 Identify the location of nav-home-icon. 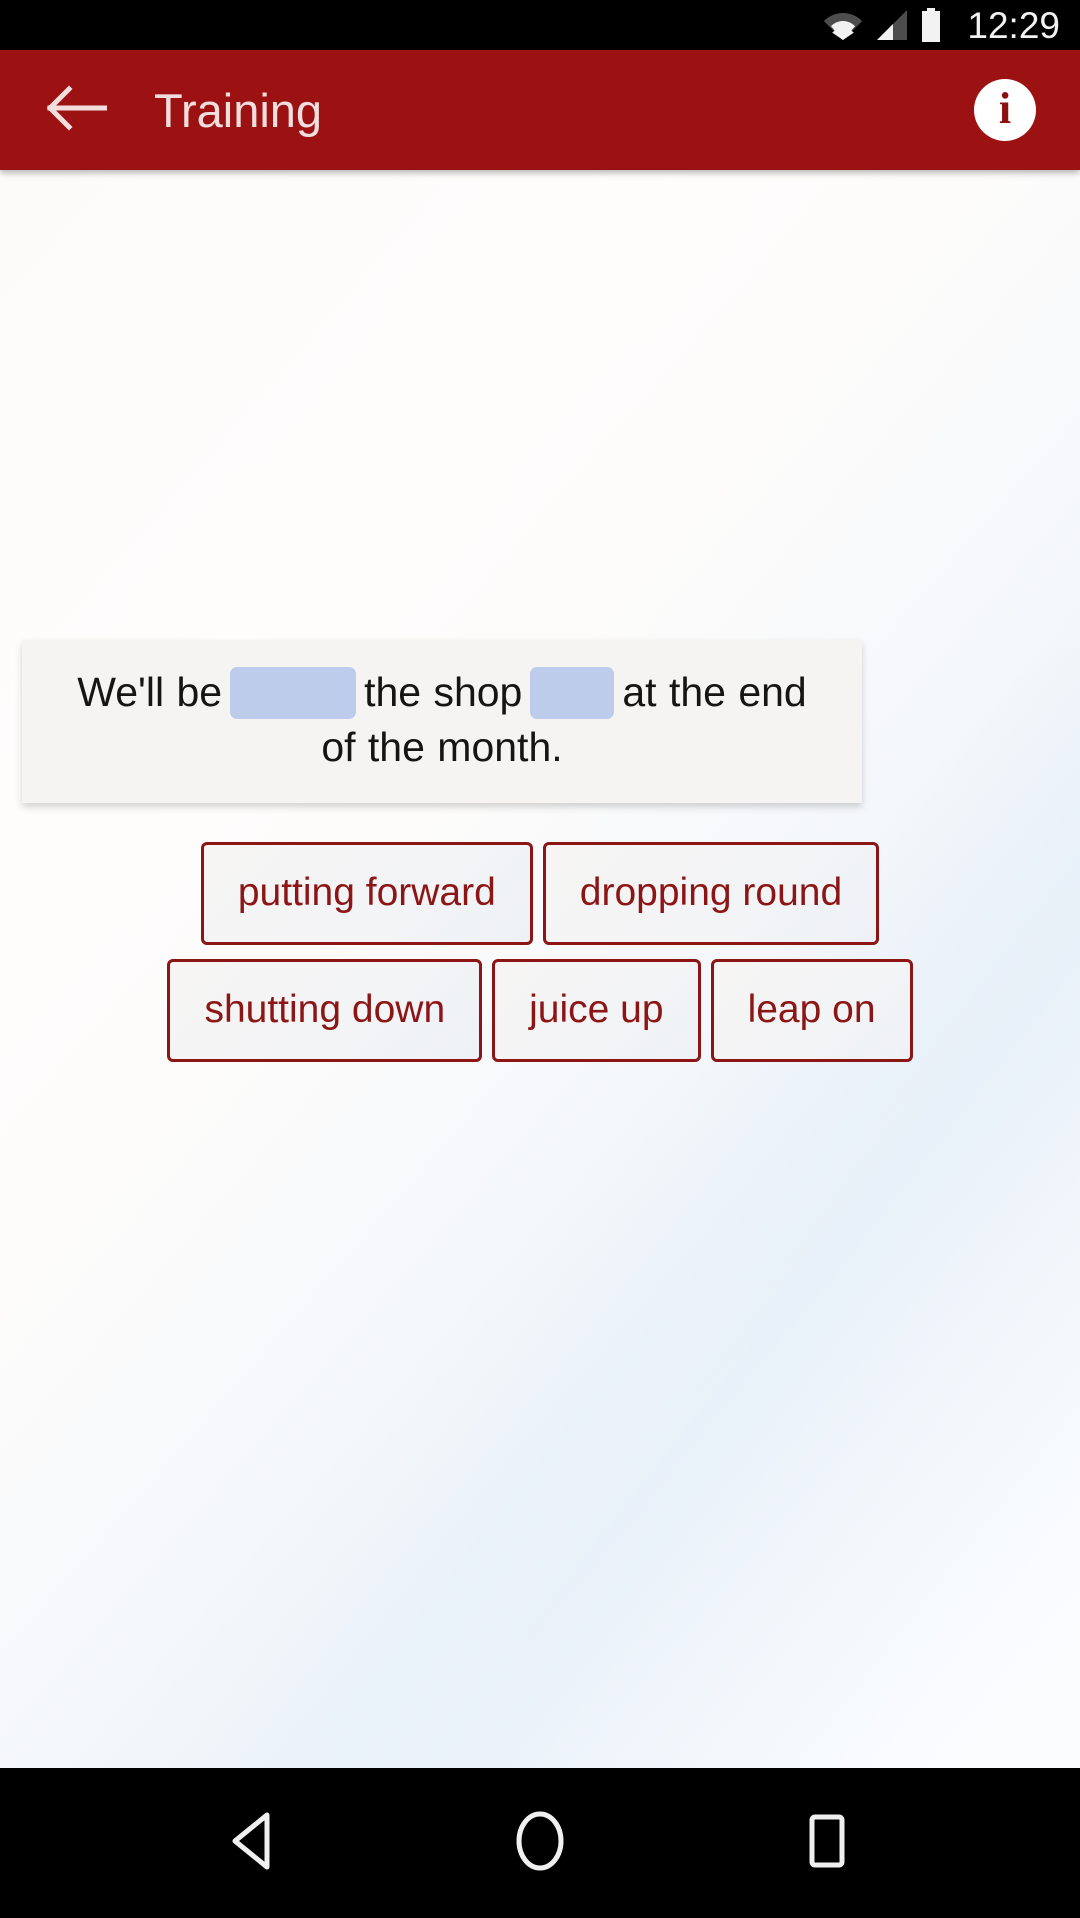
(540, 1843).